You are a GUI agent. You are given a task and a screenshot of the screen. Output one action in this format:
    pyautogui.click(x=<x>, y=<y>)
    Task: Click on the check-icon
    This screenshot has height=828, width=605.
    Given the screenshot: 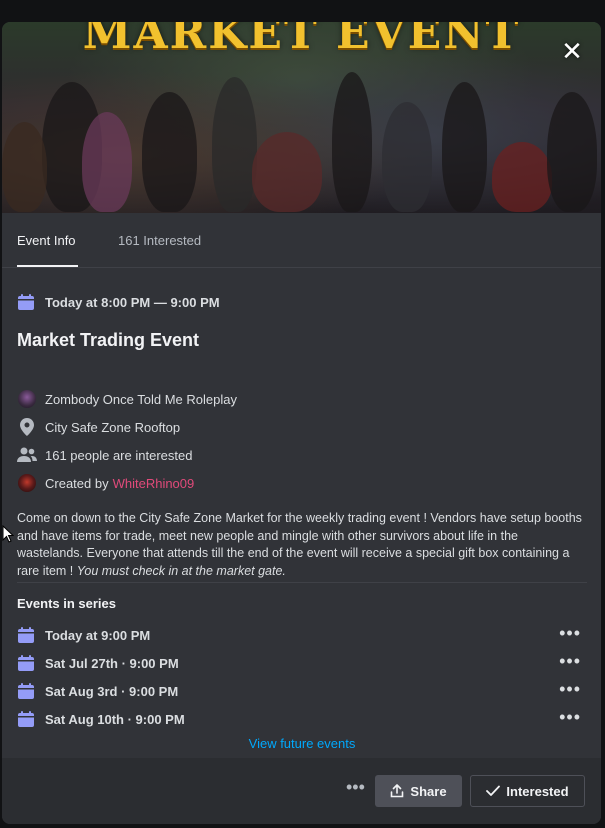 What is the action you would take?
    pyautogui.click(x=493, y=790)
    